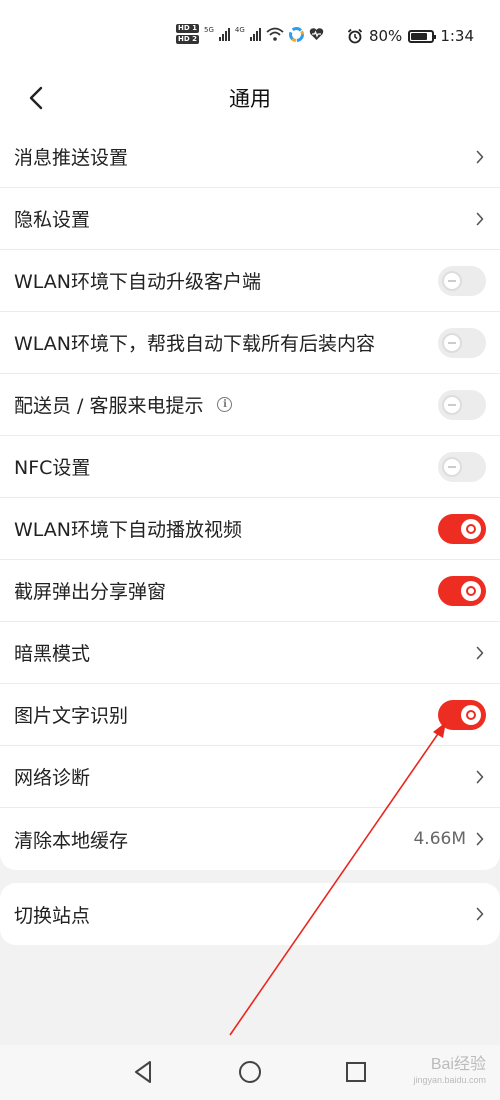 The width and height of the screenshot is (500, 1100). I want to click on status-left-icons: HD 1 HD 2 5G 4G, so click(250, 34).